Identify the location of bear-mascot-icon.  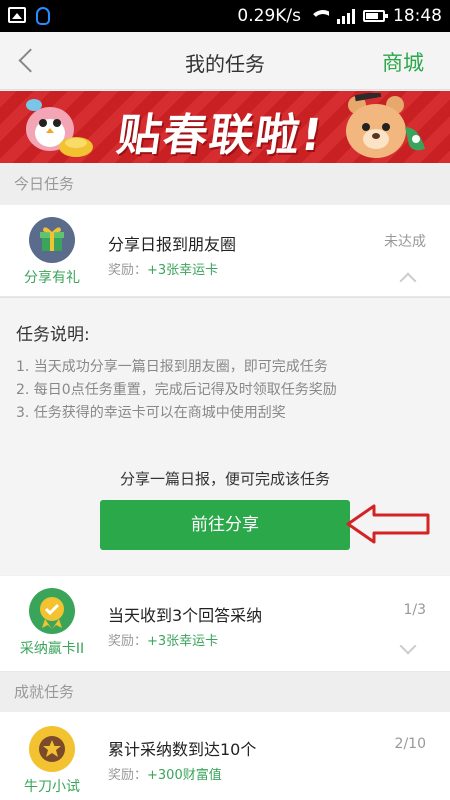
(385, 125).